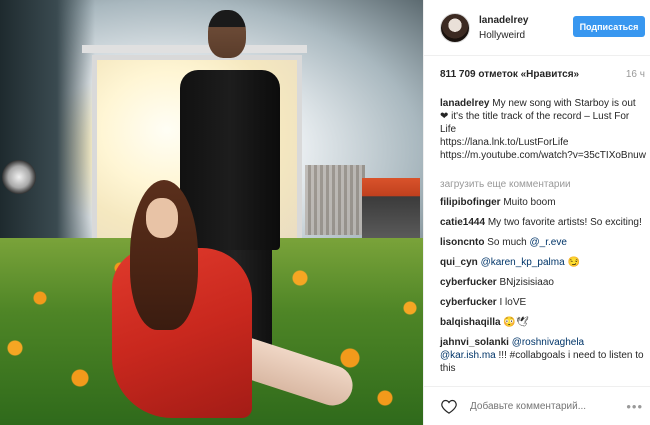 The width and height of the screenshot is (650, 425). Describe the element at coordinates (470, 322) in the screenshot. I see `comment-username: balqishaqilla` at that location.